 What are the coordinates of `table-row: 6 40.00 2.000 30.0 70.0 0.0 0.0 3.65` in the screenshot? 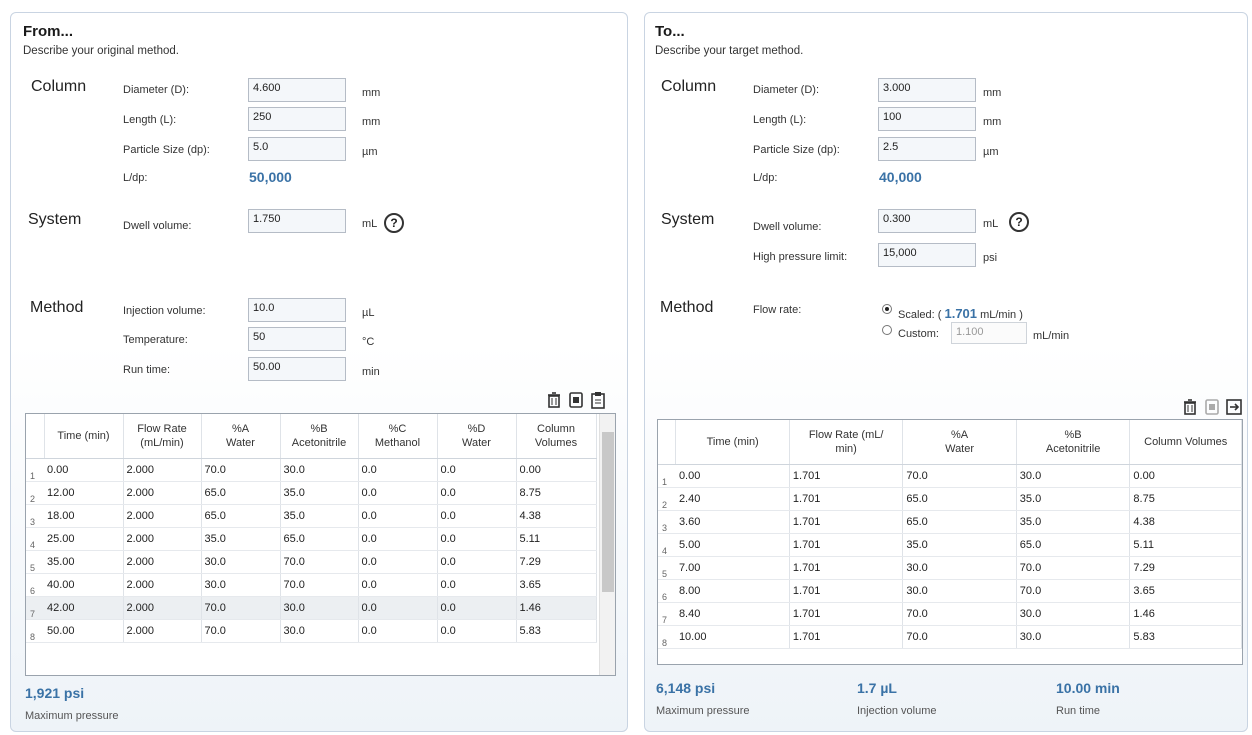 It's located at (311, 585).